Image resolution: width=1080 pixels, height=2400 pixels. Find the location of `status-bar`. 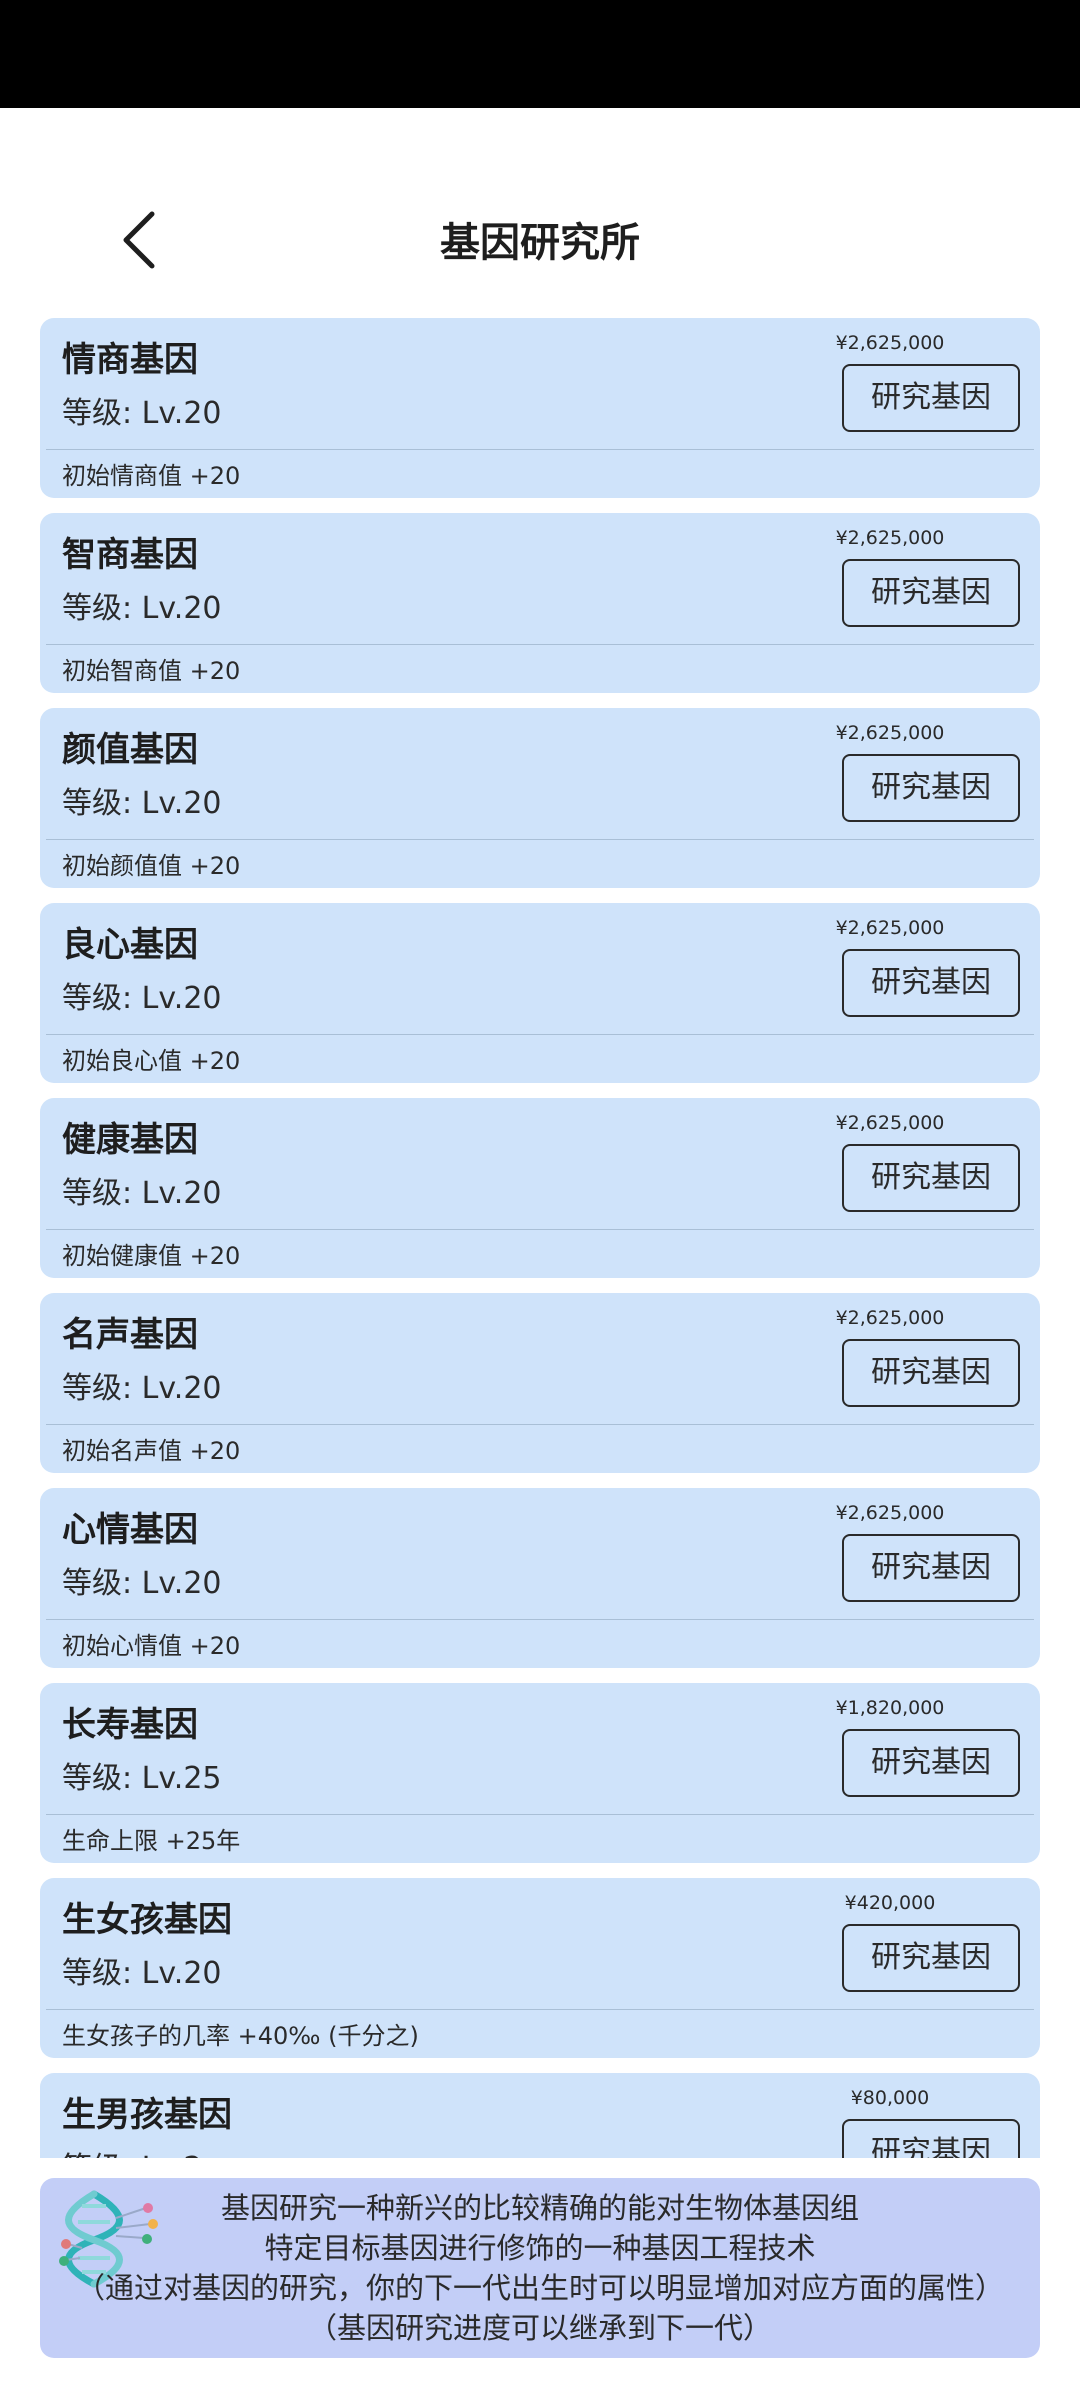

status-bar is located at coordinates (540, 54).